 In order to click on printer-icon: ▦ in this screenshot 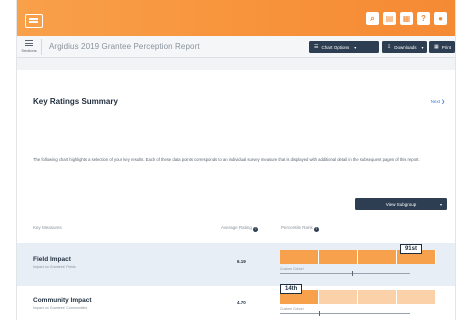, I will do `click(436, 47)`.